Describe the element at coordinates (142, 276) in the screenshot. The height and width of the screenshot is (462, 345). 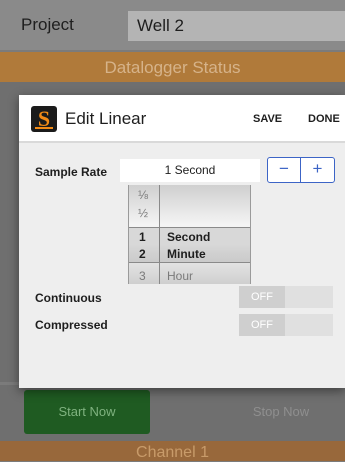
I see `picker-option: 3` at that location.